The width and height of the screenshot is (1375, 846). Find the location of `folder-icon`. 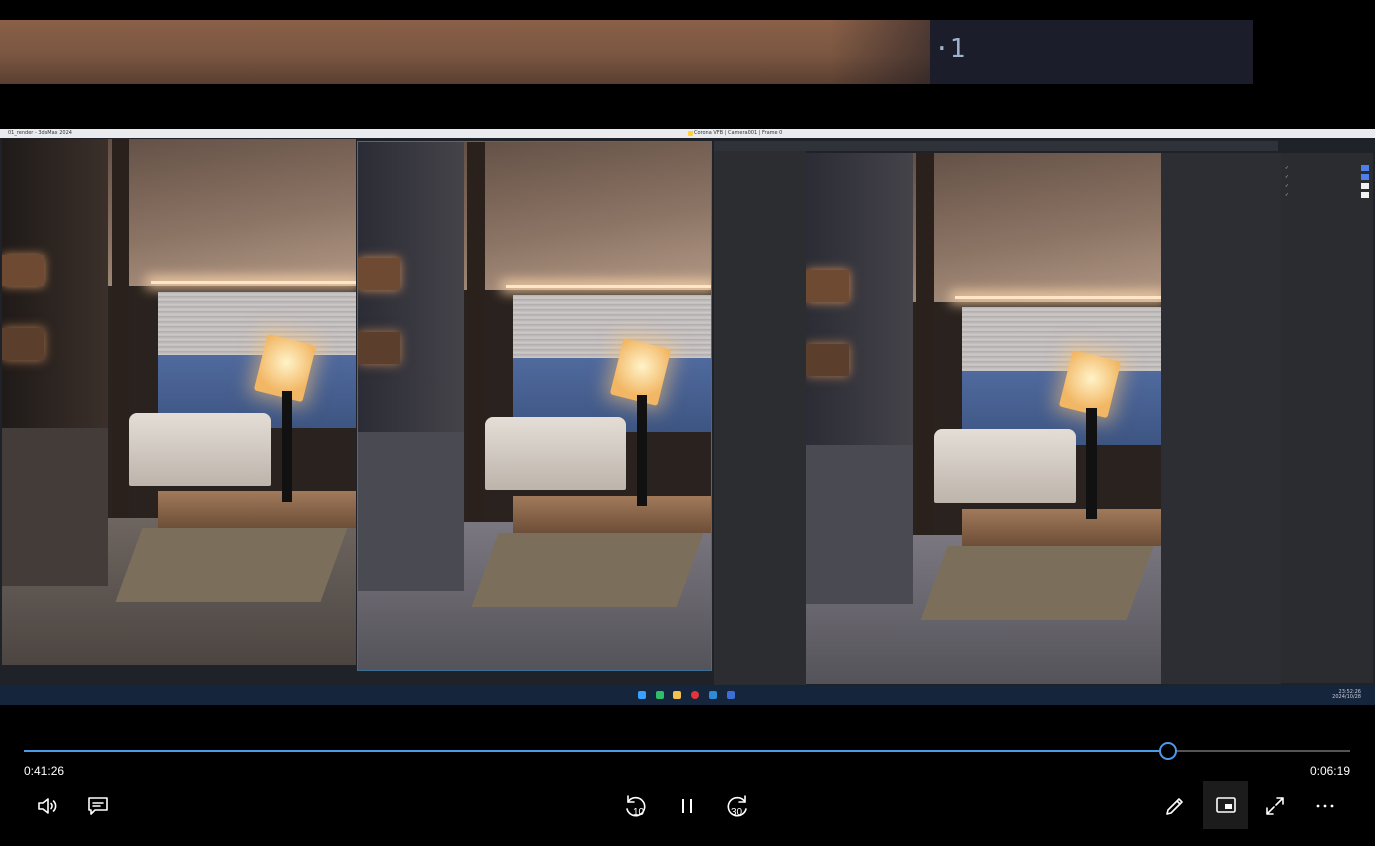

folder-icon is located at coordinates (677, 695).